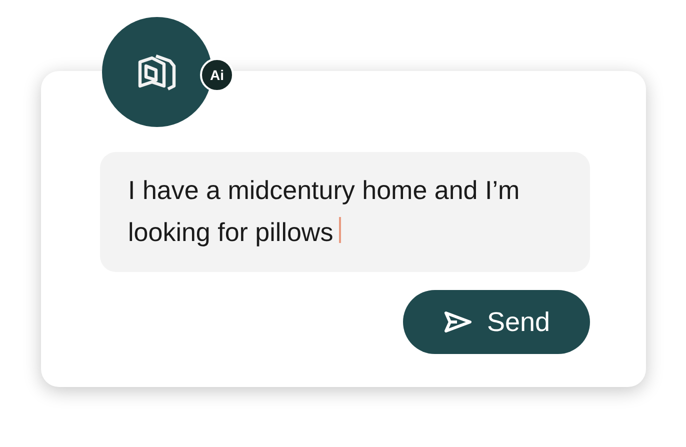  What do you see at coordinates (496, 322) in the screenshot?
I see `send-button: Send` at bounding box center [496, 322].